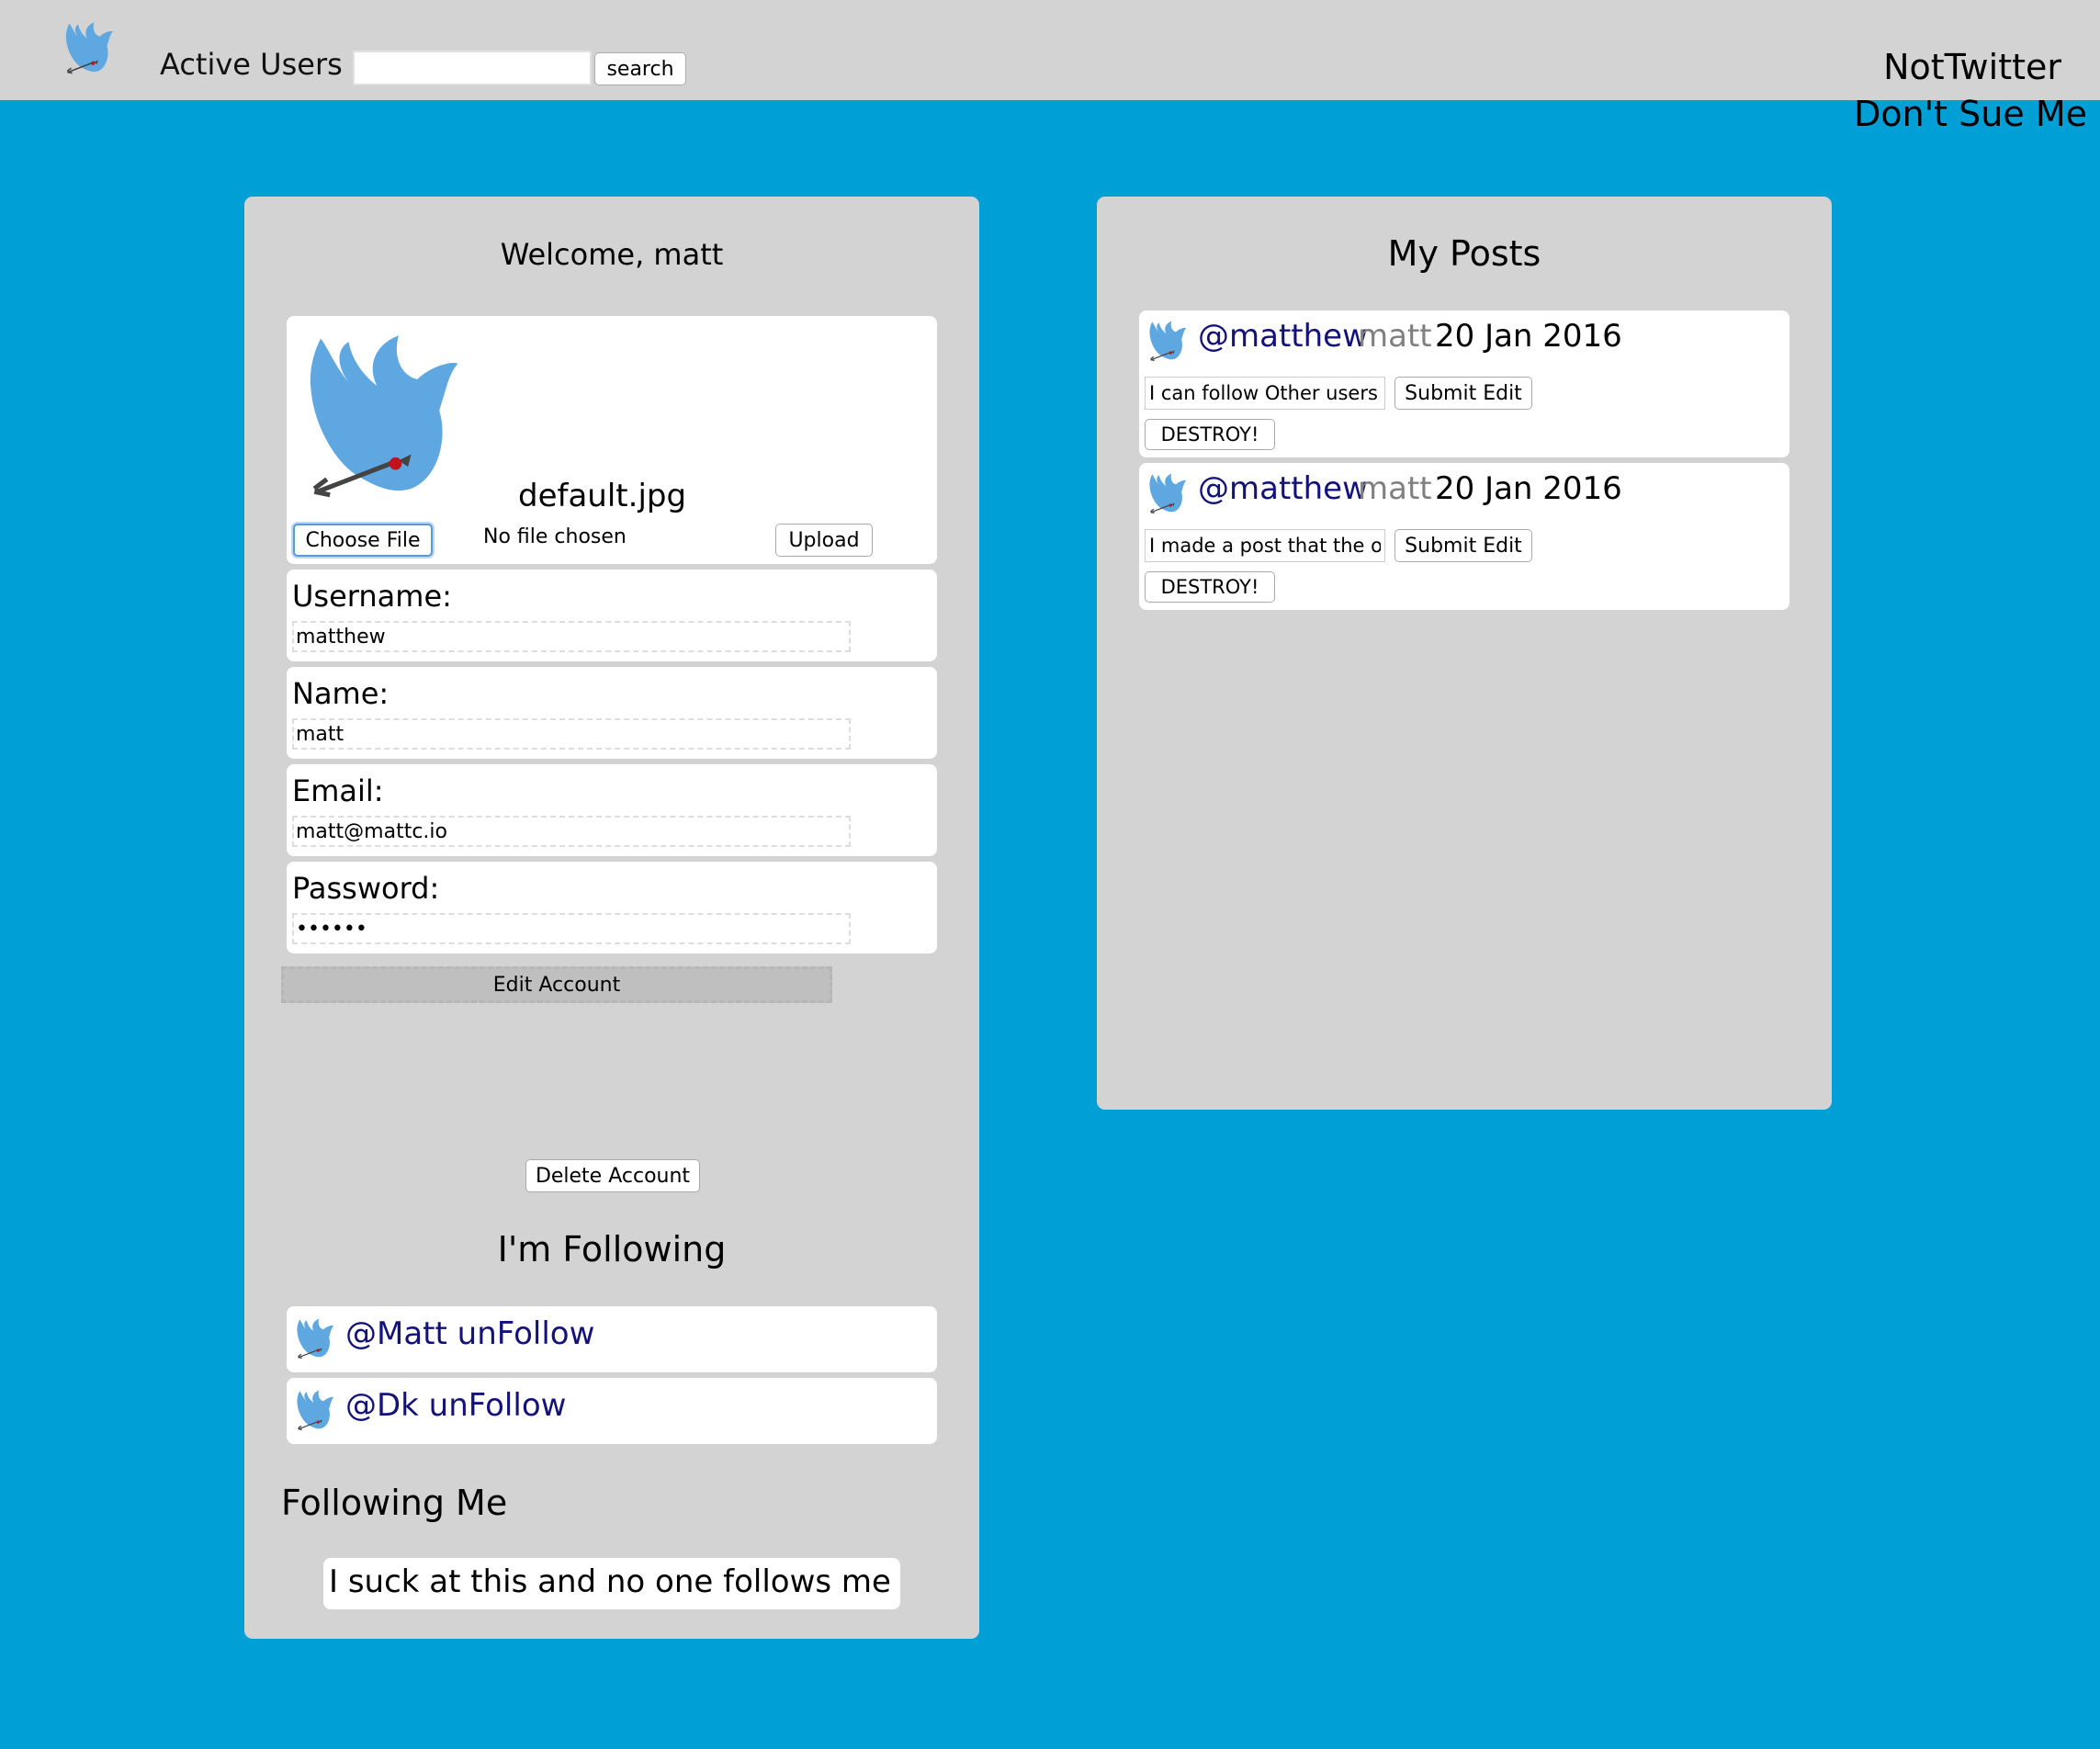 Image resolution: width=2100 pixels, height=1749 pixels. Describe the element at coordinates (363, 540) in the screenshot. I see `choose-file-button: Choose File` at that location.